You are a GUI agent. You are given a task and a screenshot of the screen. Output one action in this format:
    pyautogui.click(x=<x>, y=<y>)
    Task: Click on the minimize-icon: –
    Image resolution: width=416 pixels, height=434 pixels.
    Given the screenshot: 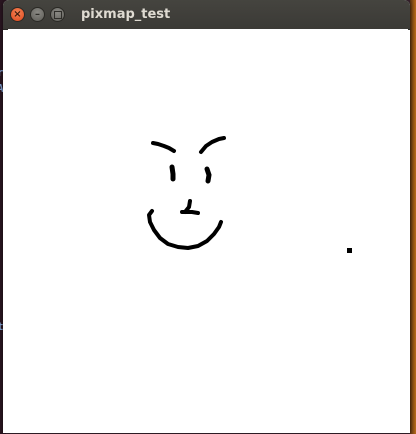 What is the action you would take?
    pyautogui.click(x=37, y=14)
    